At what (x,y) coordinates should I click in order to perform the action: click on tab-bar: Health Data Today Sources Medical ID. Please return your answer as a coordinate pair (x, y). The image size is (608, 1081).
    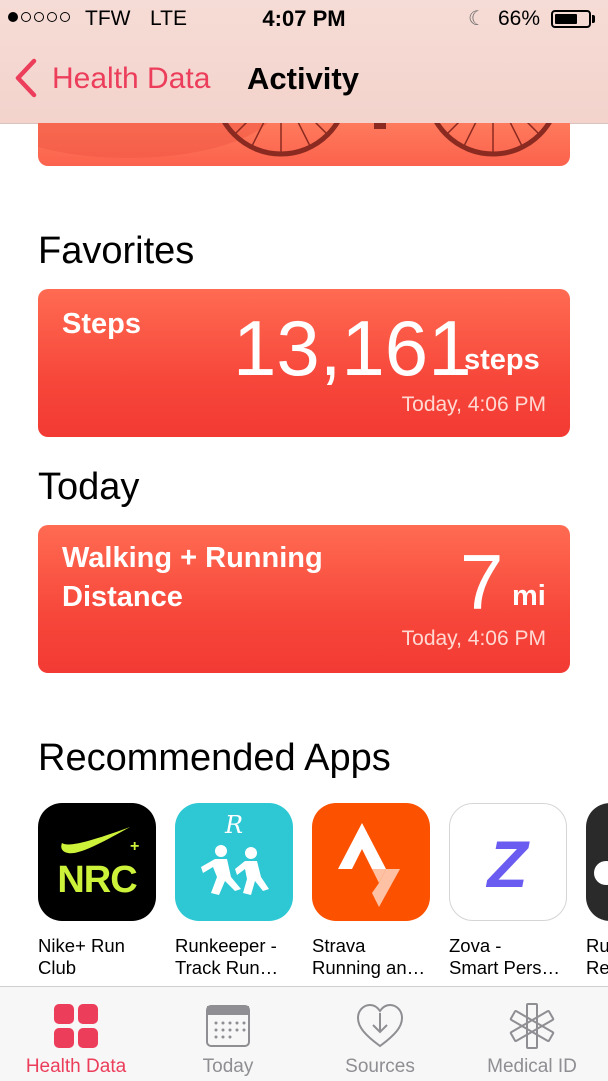
    Looking at the image, I should click on (304, 1033).